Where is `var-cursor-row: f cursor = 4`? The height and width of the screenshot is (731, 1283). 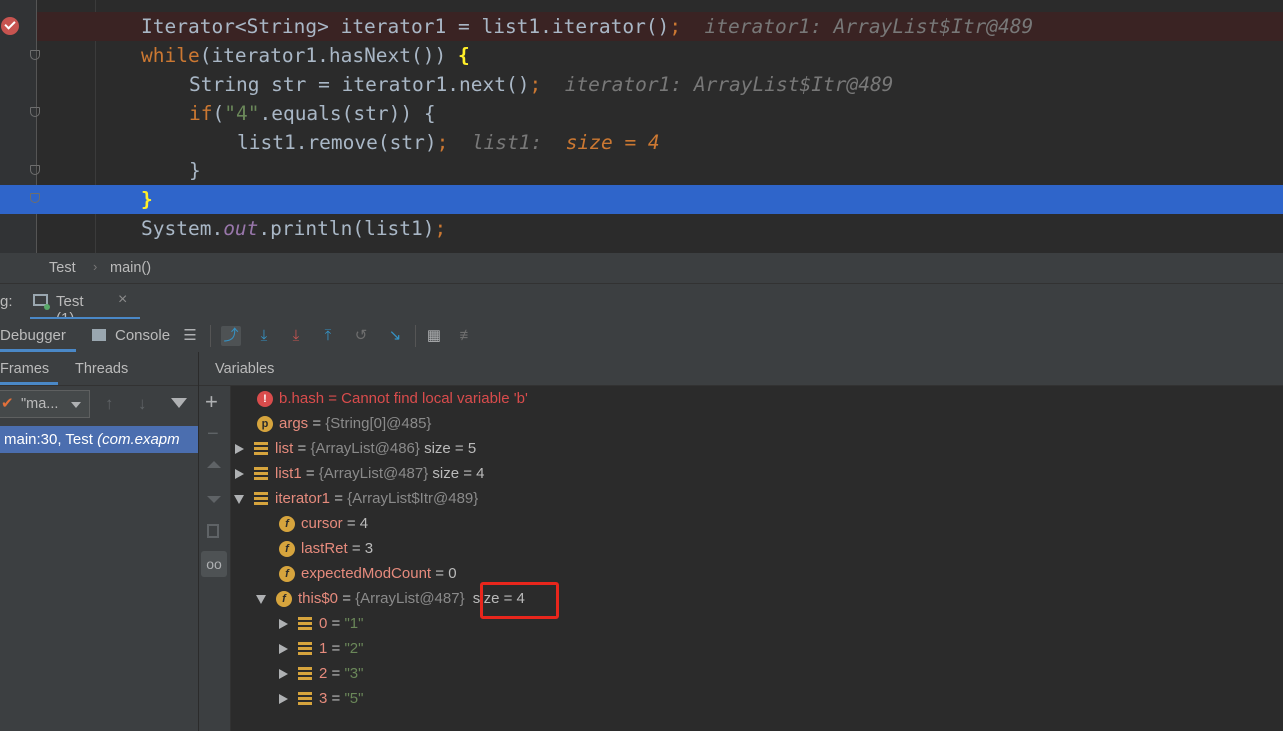 var-cursor-row: f cursor = 4 is located at coordinates (323, 523).